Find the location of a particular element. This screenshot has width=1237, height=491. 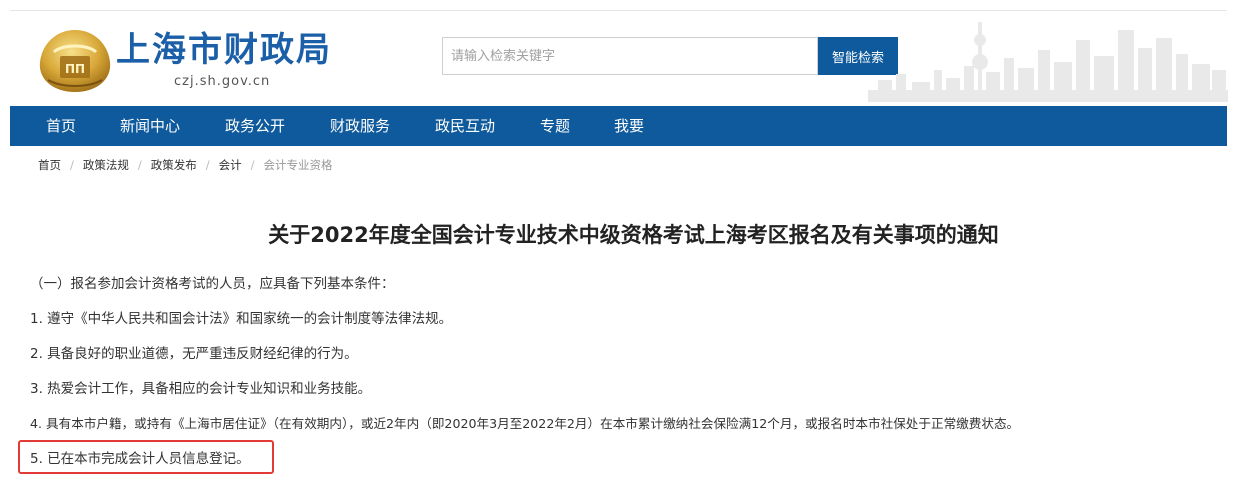

site-name: 上海市财政局 is located at coordinates (224, 50).